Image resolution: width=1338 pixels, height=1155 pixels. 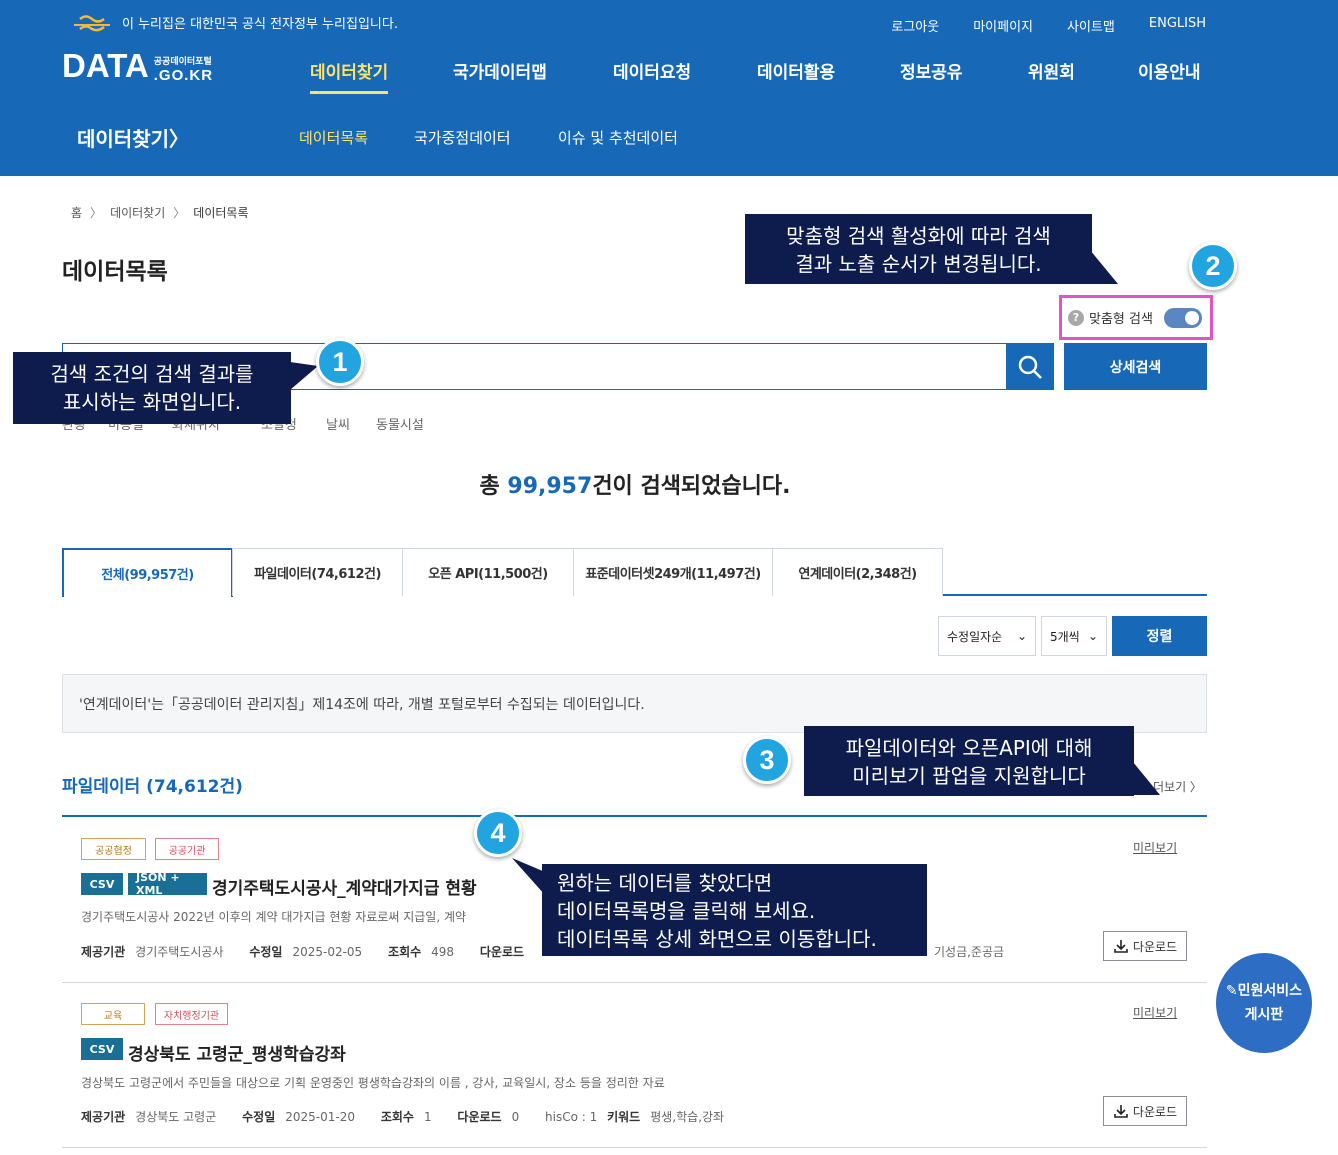 What do you see at coordinates (918, 264) in the screenshot?
I see `callout-2-line2: 결과 노출 순서가 변경됩니다.` at bounding box center [918, 264].